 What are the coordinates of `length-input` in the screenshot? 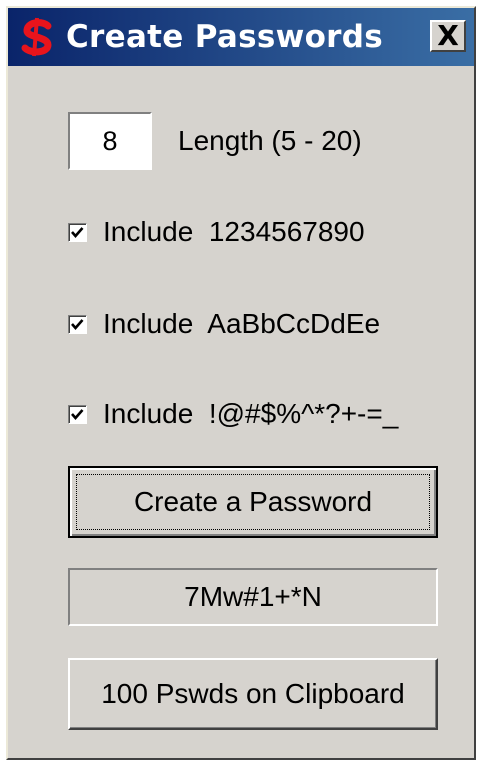 It's located at (110, 141).